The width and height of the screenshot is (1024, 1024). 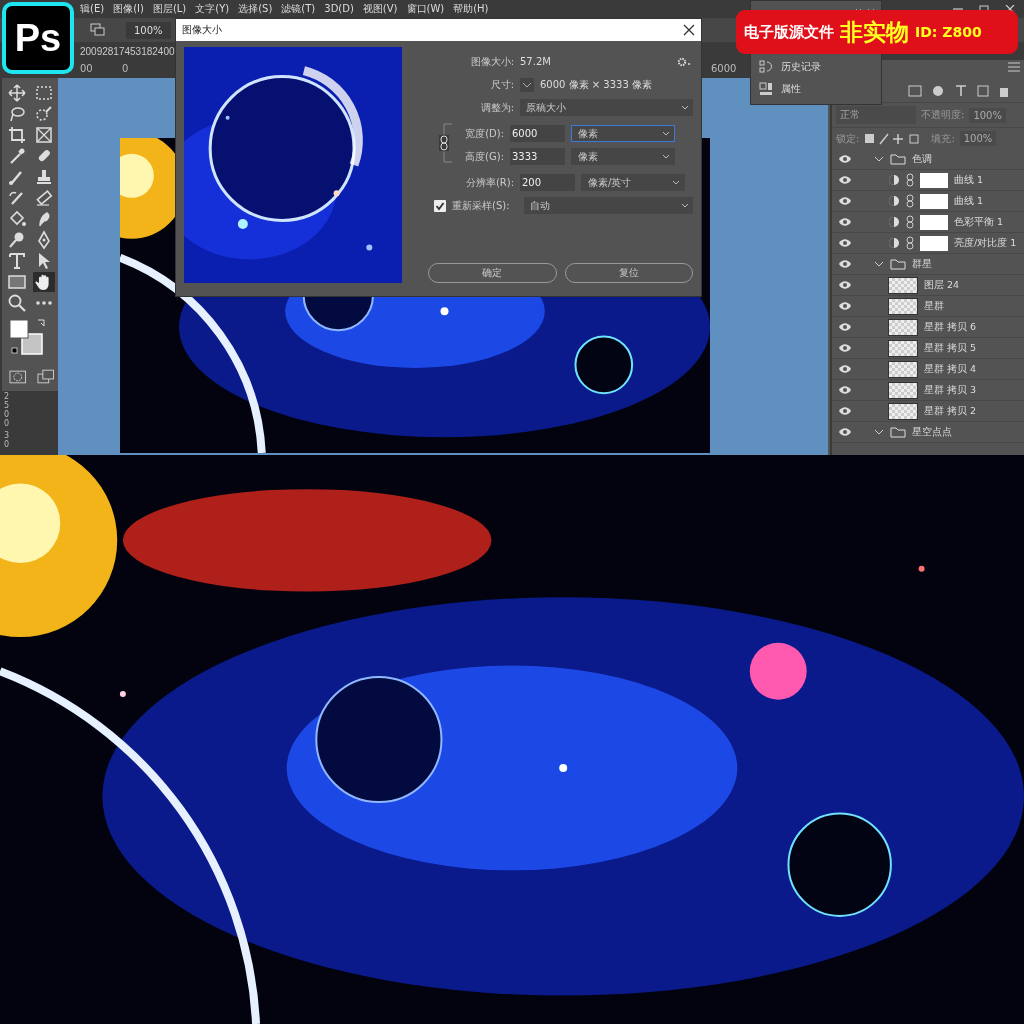 What do you see at coordinates (92, 9) in the screenshot?
I see `menu-item: 辑(E)` at bounding box center [92, 9].